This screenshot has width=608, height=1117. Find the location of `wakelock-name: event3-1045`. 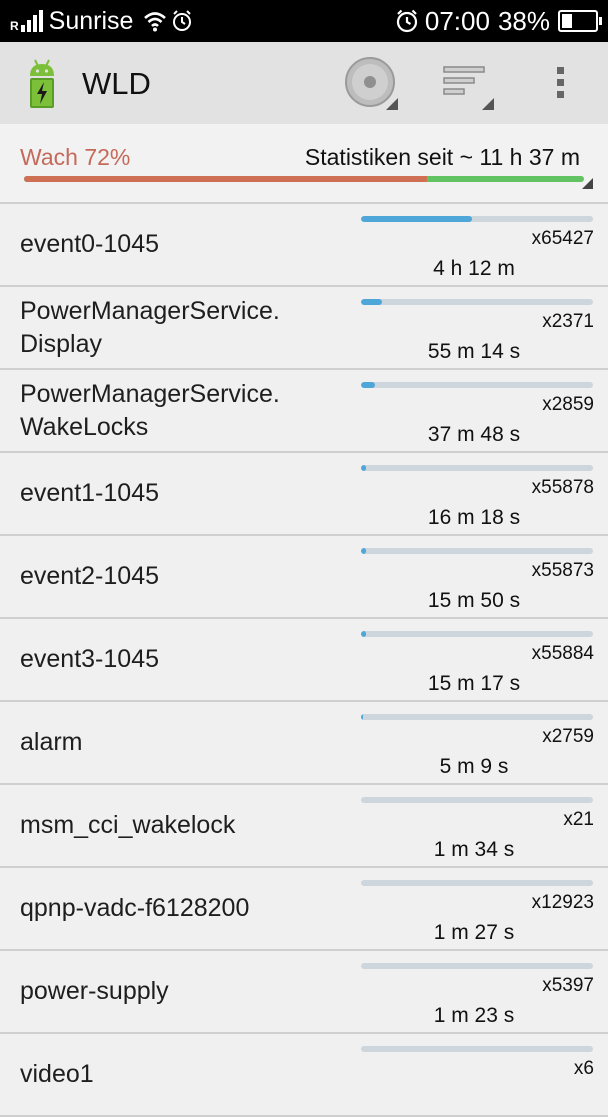

wakelock-name: event3-1045 is located at coordinates (180, 659).